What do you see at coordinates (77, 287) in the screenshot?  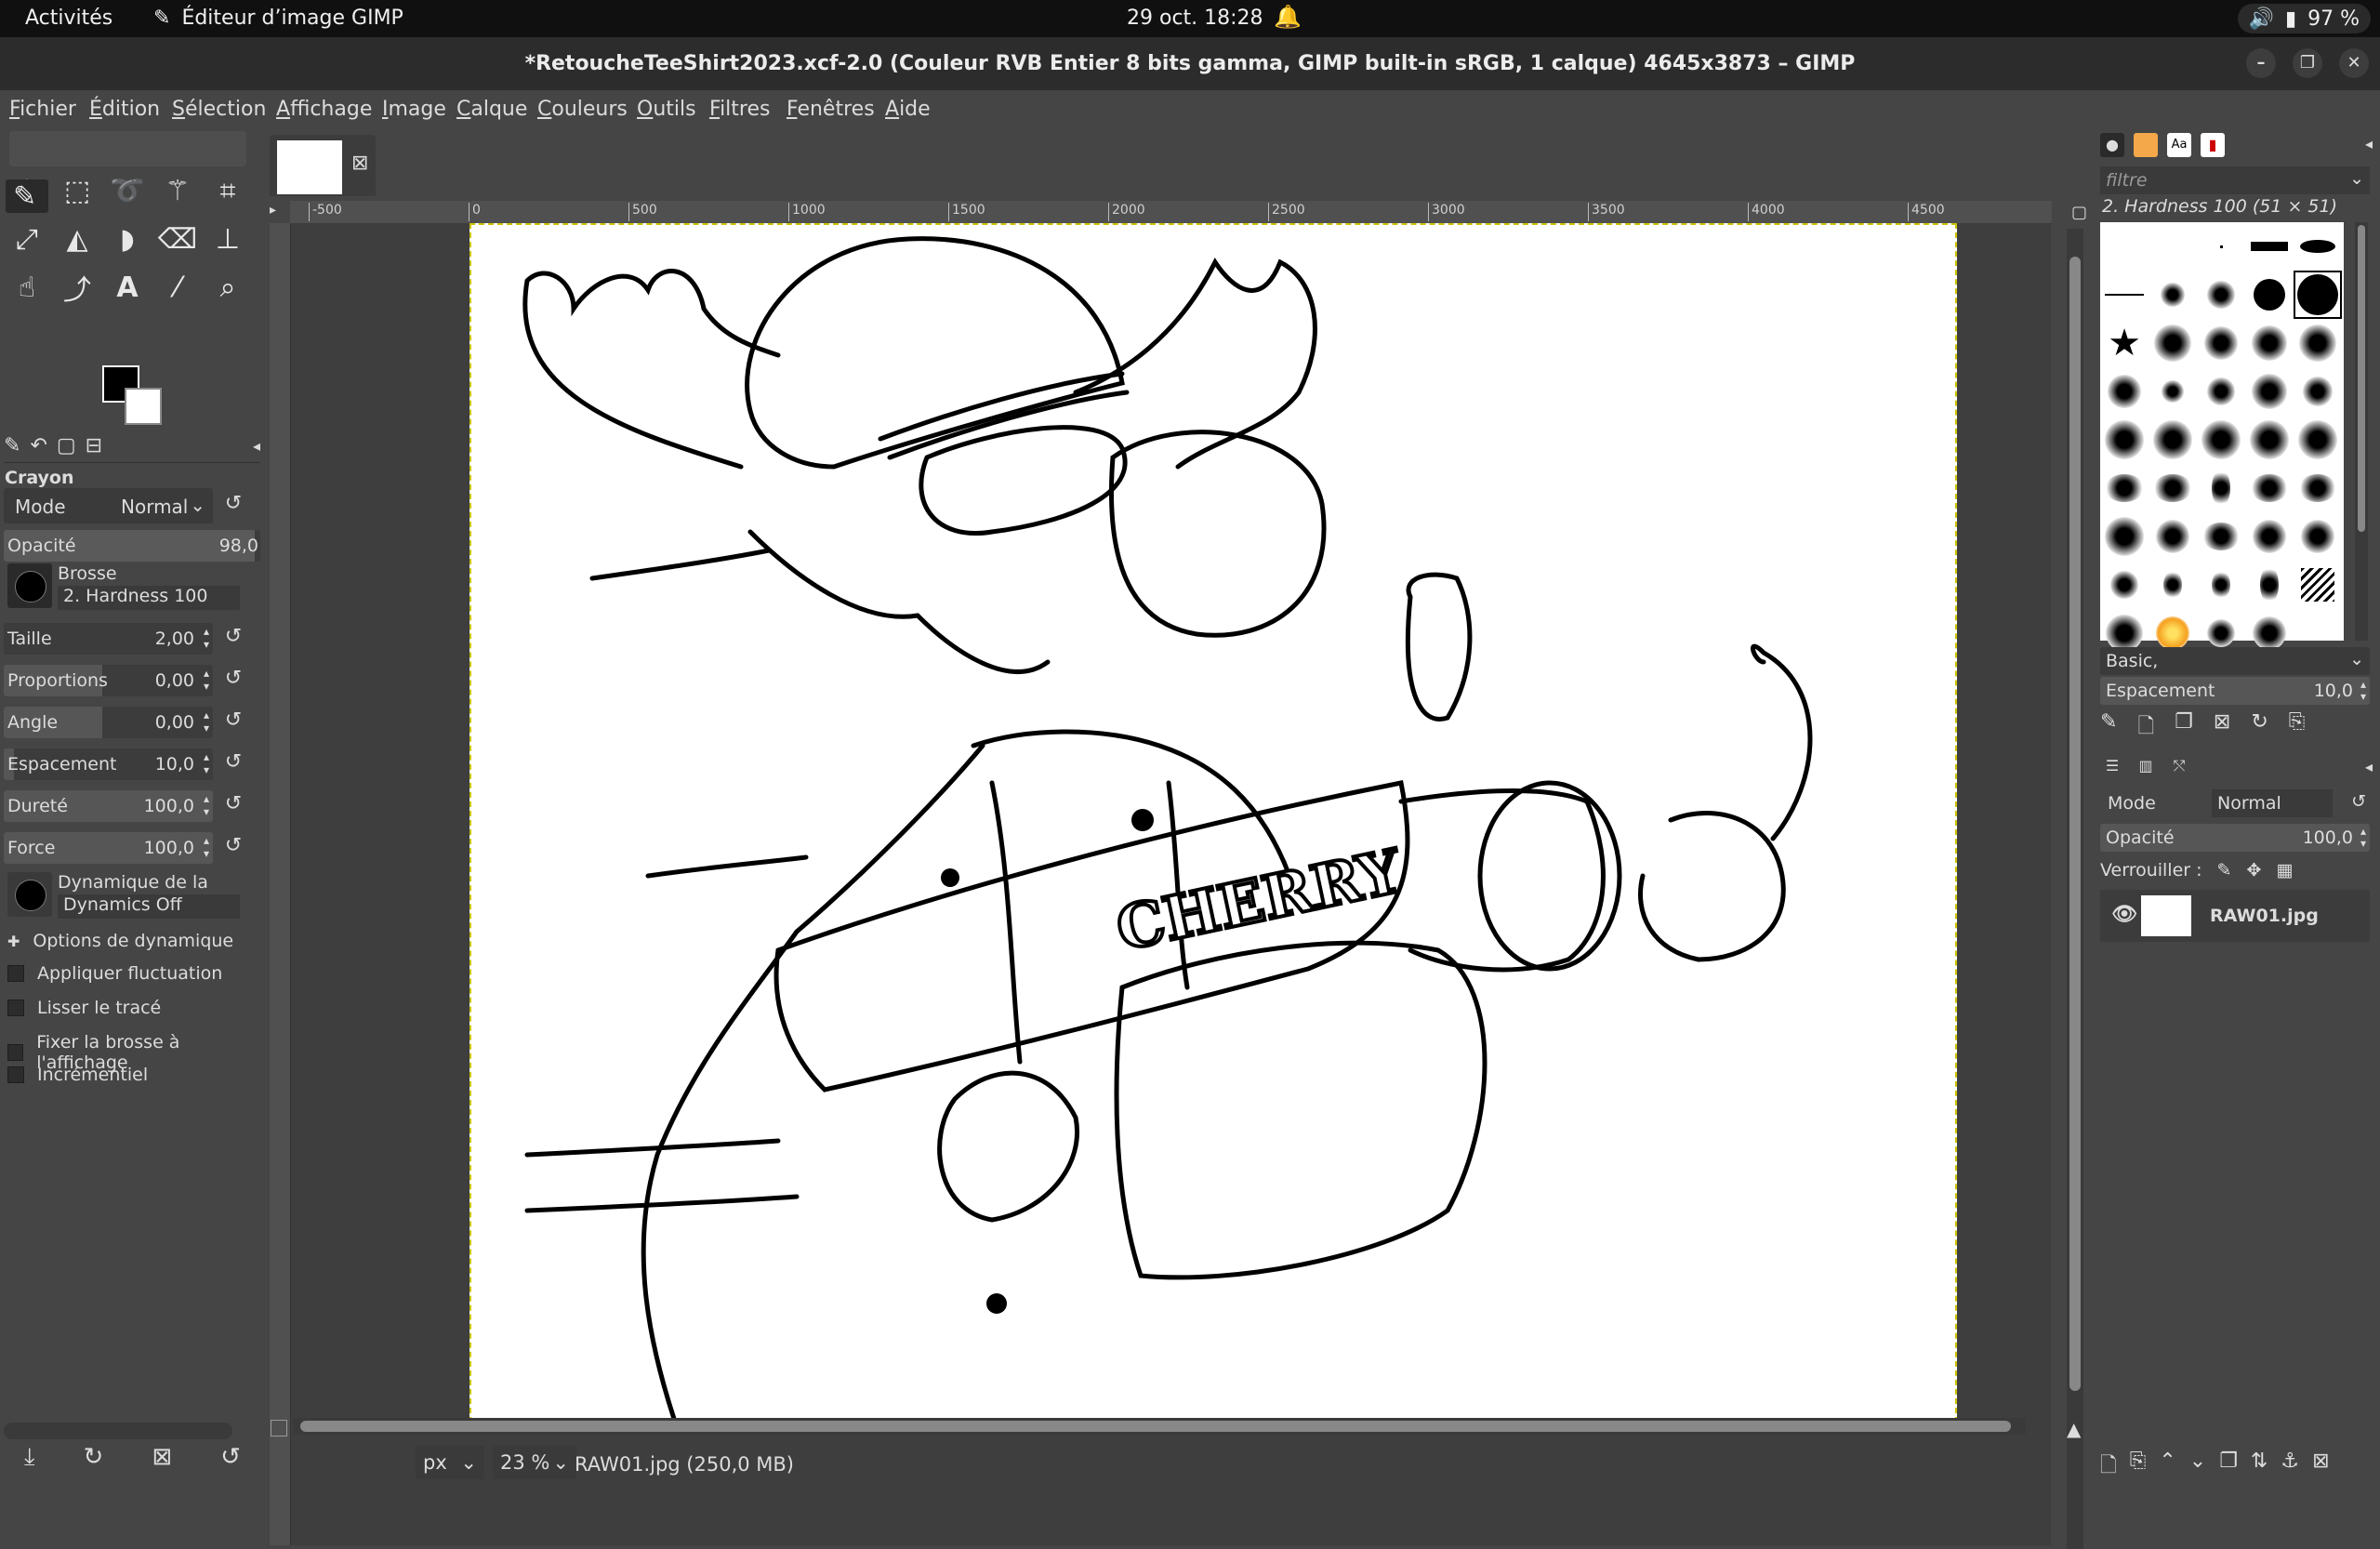 I see `paths-tool-icon: ⤴` at bounding box center [77, 287].